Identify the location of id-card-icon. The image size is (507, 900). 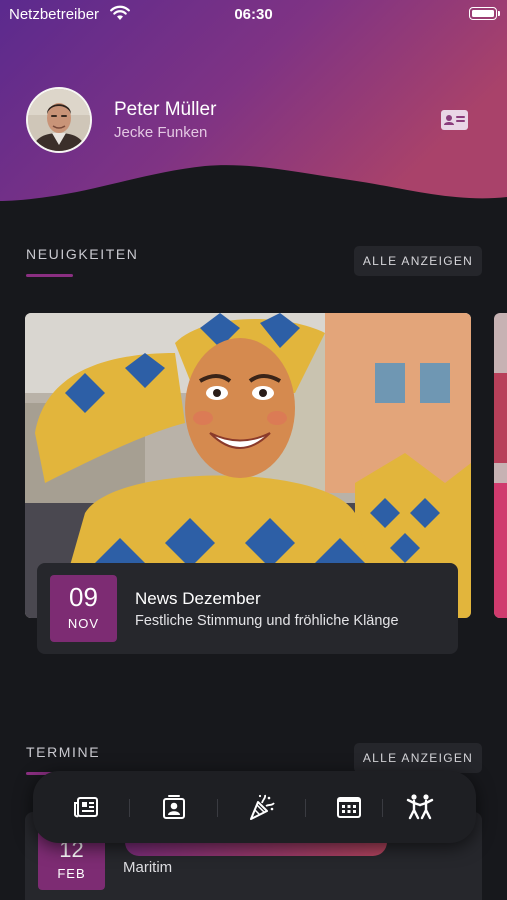
(454, 120).